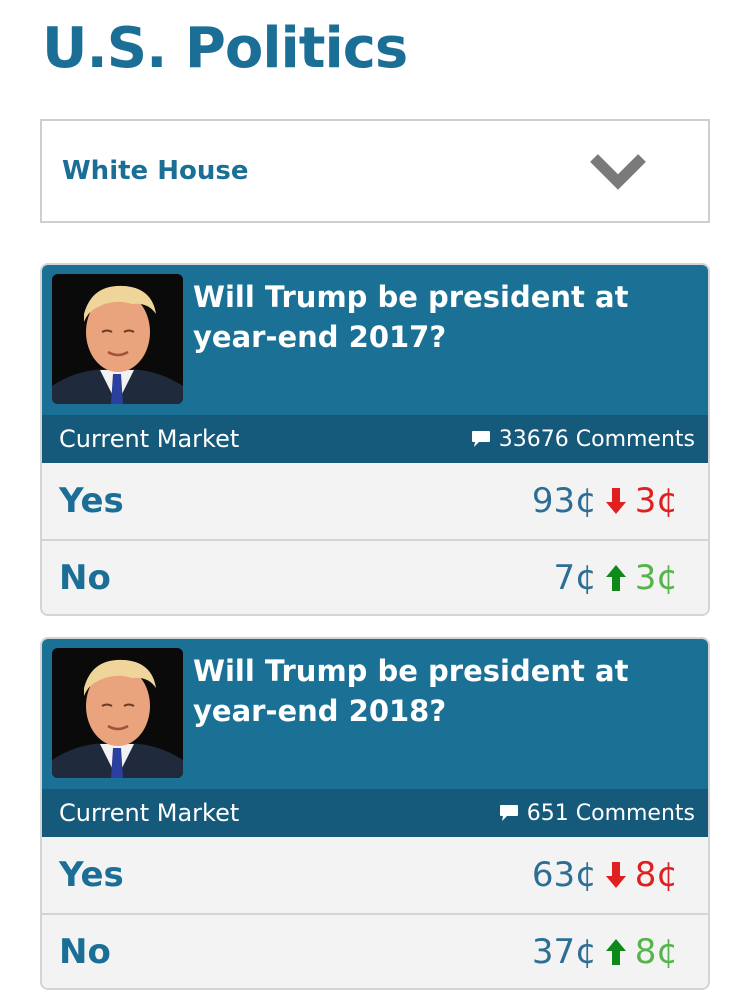  Describe the element at coordinates (375, 501) in the screenshot. I see `outcome-row-yes: Yes 93¢ 3¢` at that location.